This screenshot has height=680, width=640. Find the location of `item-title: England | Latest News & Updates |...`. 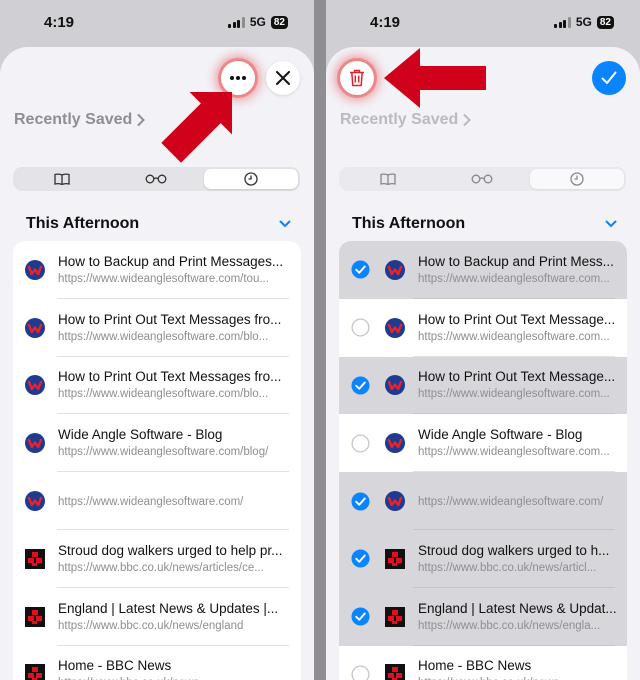

item-title: England | Latest News & Updates |... is located at coordinates (168, 608).